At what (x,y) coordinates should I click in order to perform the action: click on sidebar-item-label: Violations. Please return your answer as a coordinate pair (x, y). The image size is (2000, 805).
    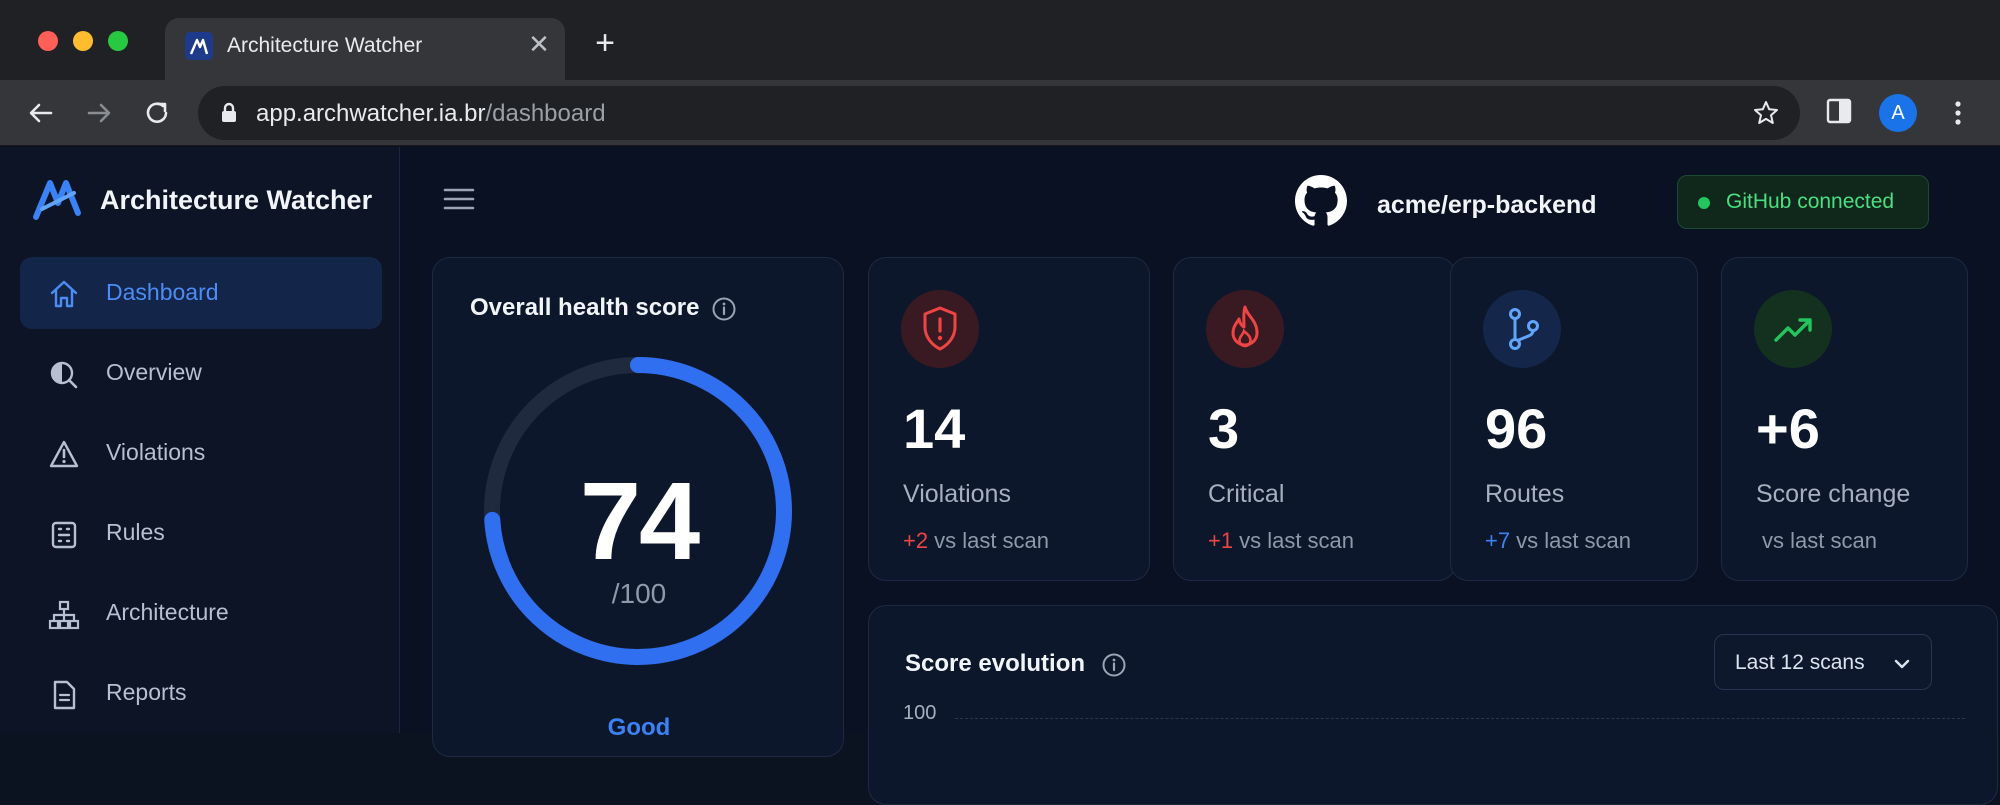
    Looking at the image, I should click on (156, 452).